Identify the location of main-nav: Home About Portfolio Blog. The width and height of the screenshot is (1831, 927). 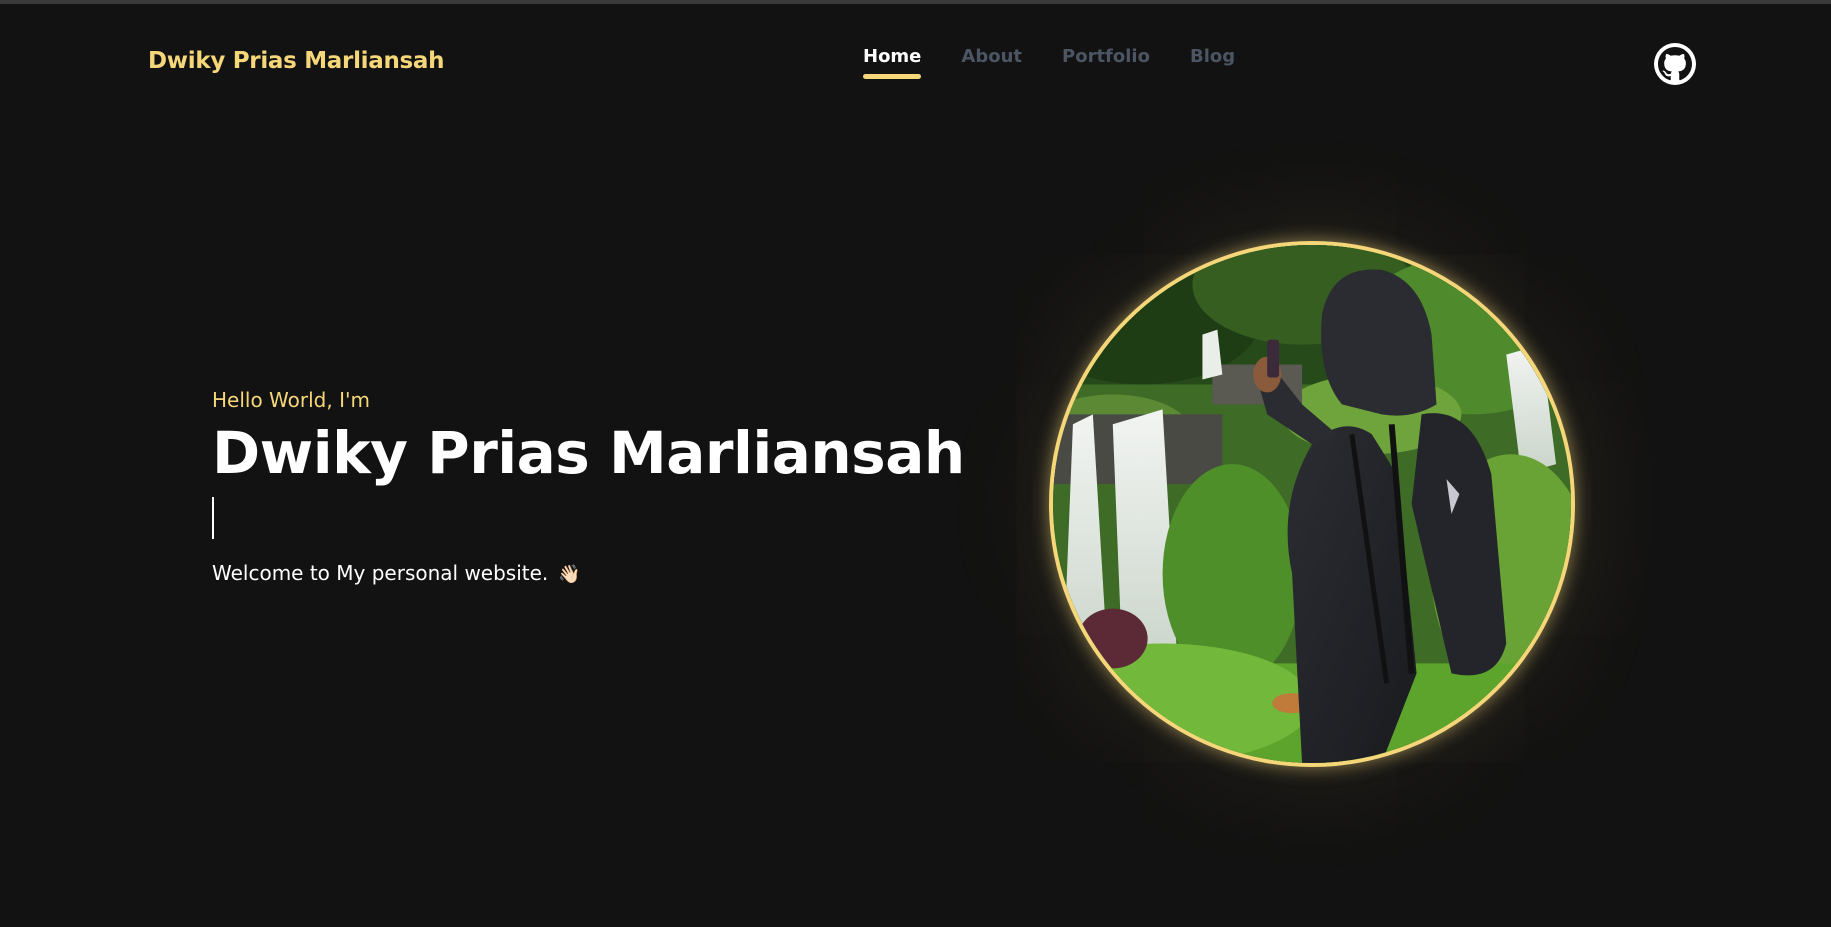
(1049, 62).